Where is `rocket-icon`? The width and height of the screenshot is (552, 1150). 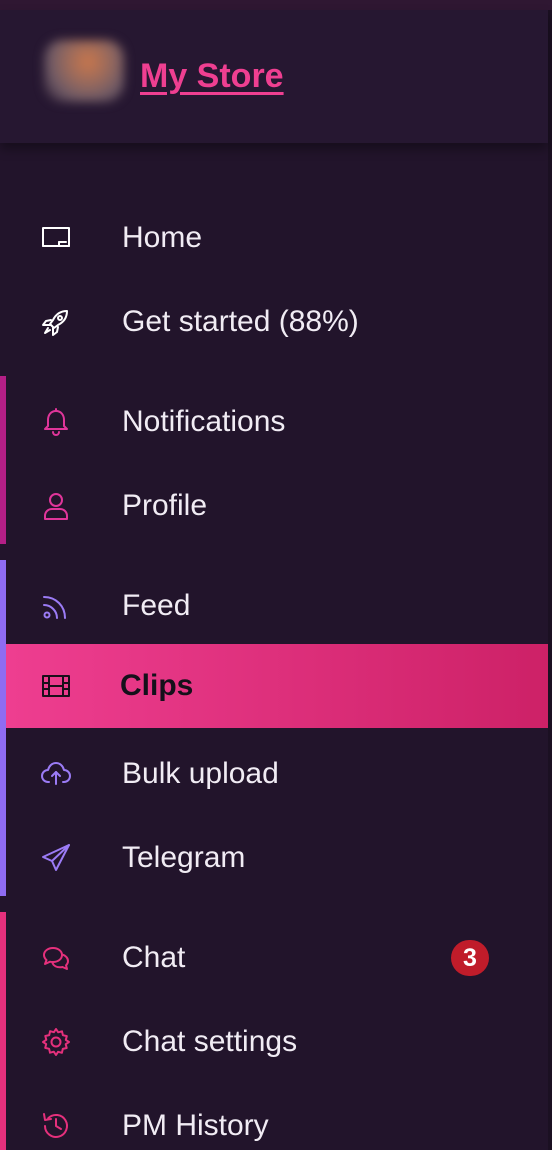 rocket-icon is located at coordinates (56, 322).